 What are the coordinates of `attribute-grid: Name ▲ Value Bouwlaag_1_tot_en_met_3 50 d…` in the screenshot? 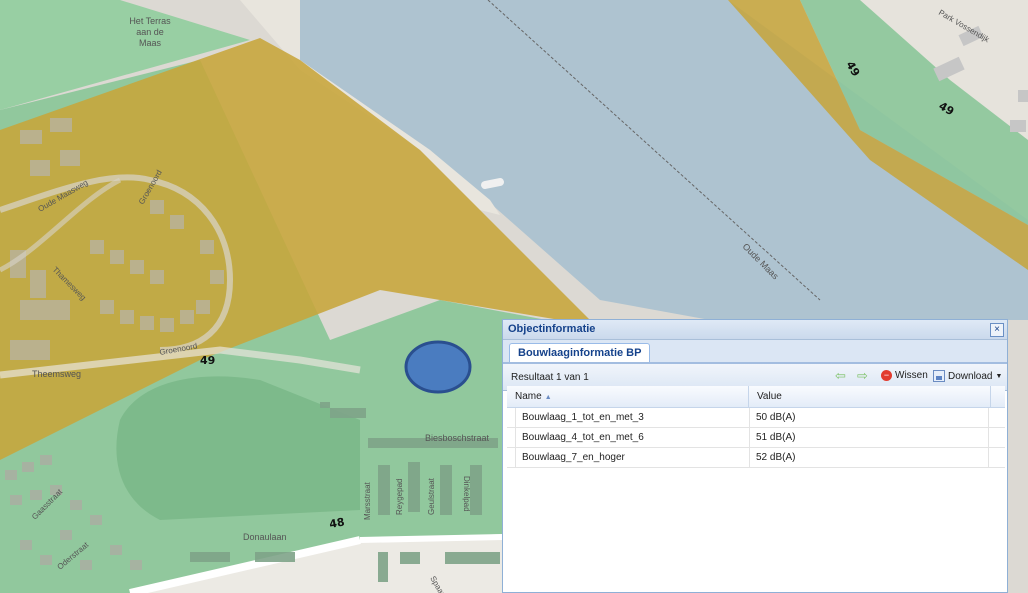 It's located at (756, 427).